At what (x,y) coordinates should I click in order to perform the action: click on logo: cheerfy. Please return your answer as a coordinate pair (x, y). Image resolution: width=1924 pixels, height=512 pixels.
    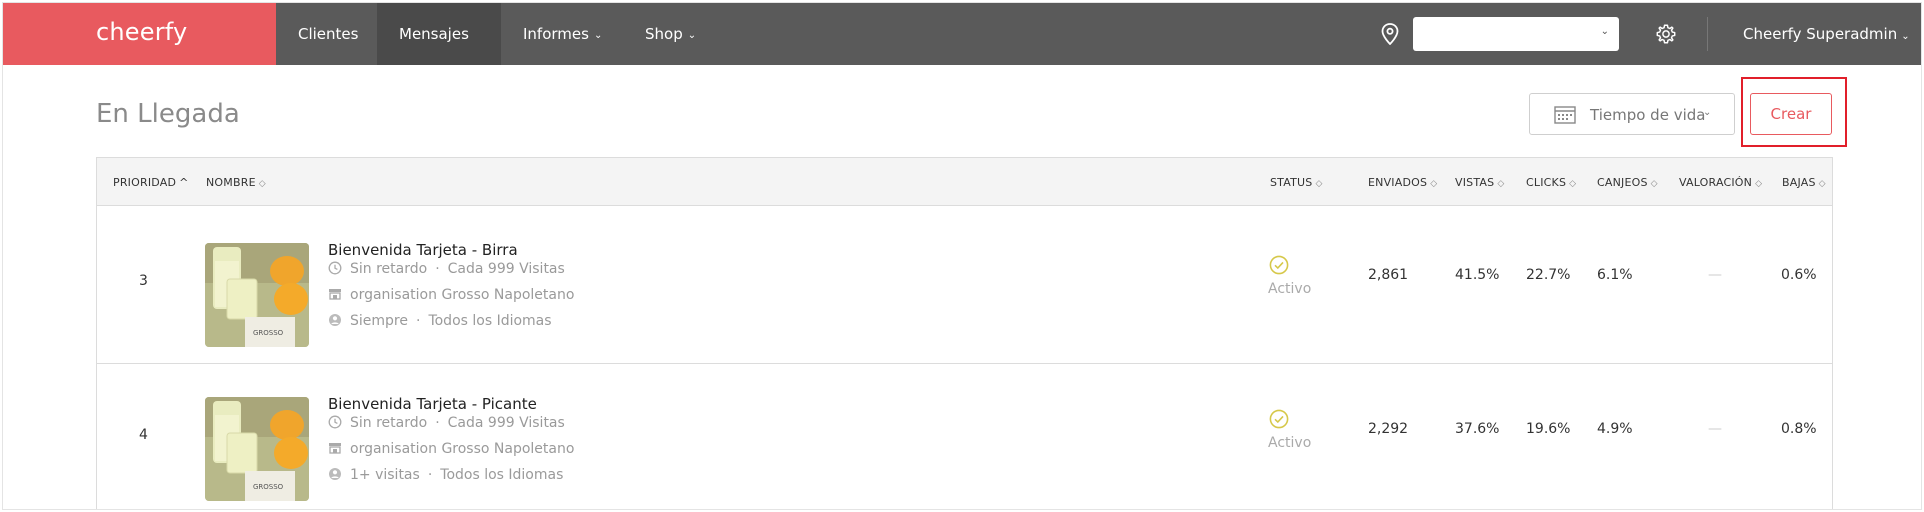
    Looking at the image, I should click on (142, 32).